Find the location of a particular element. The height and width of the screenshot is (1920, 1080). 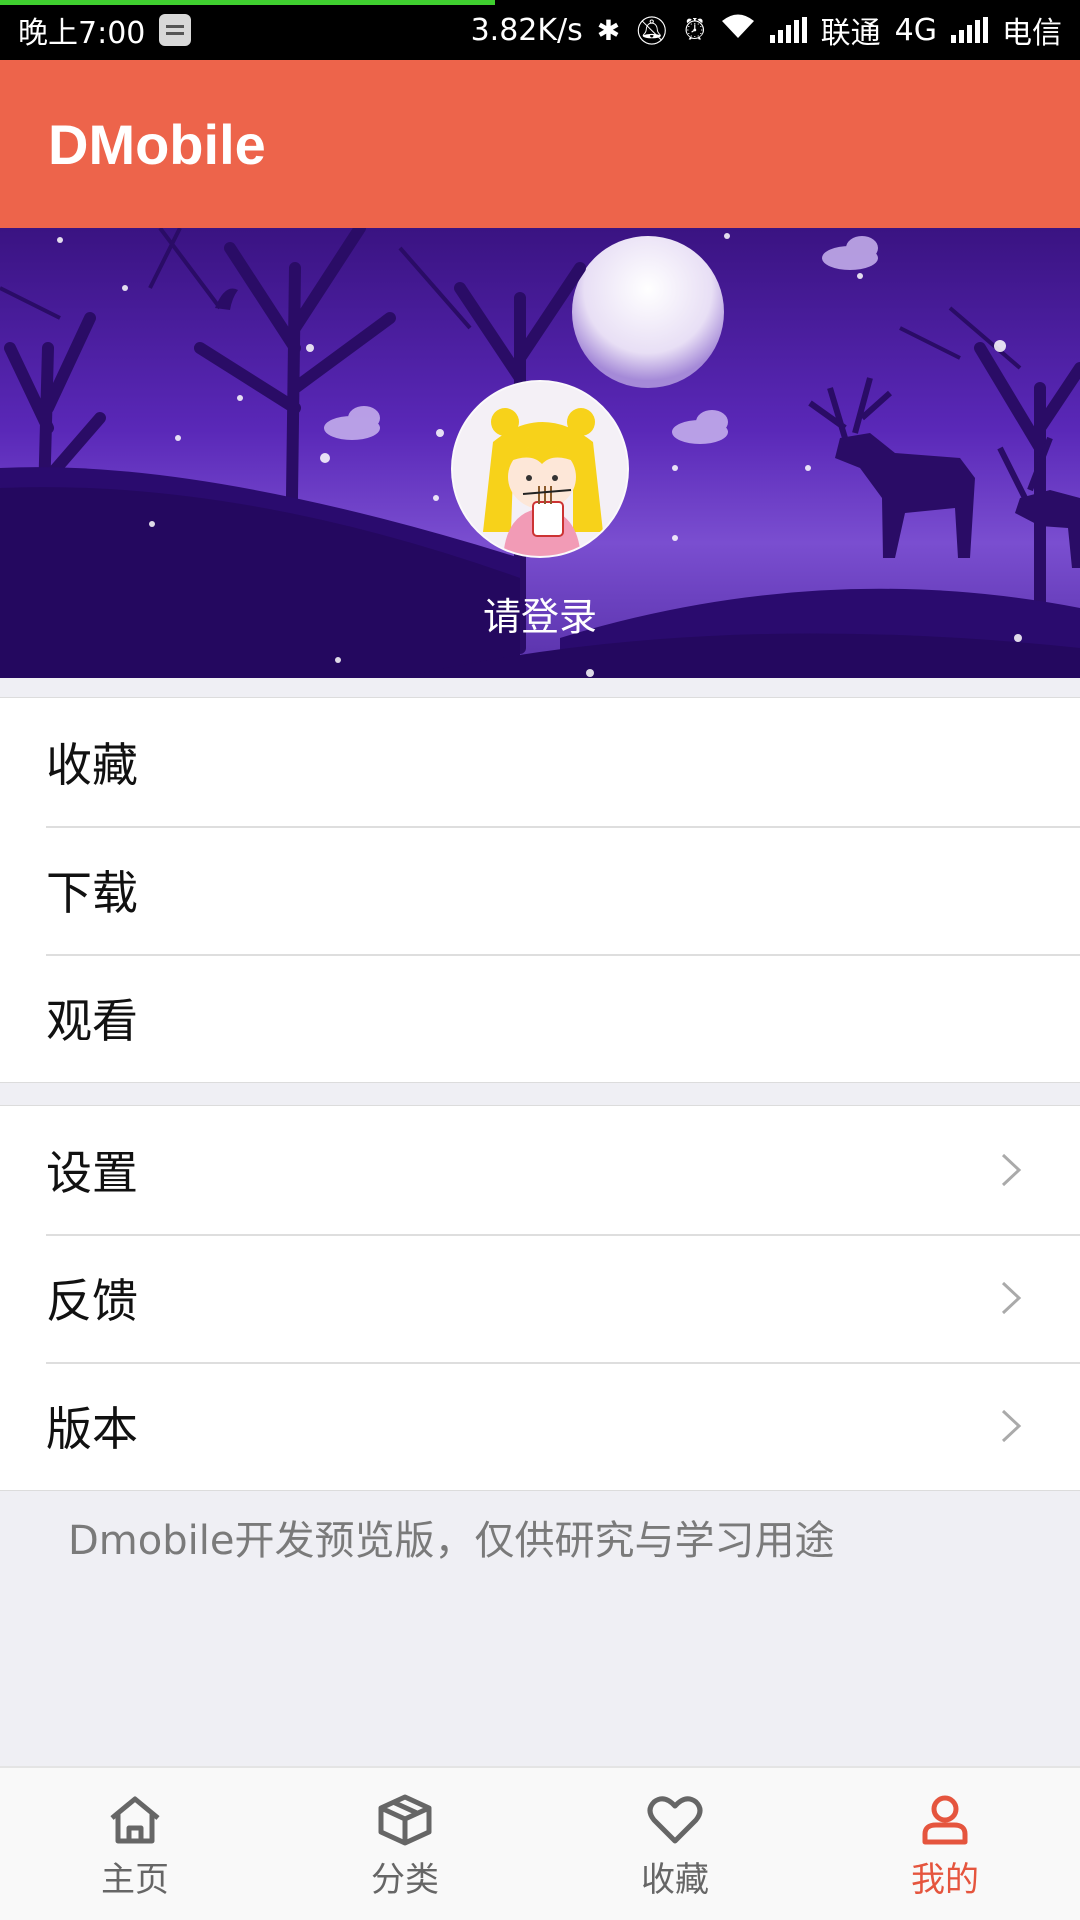

menu-item-label: 观看 is located at coordinates (92, 1021).